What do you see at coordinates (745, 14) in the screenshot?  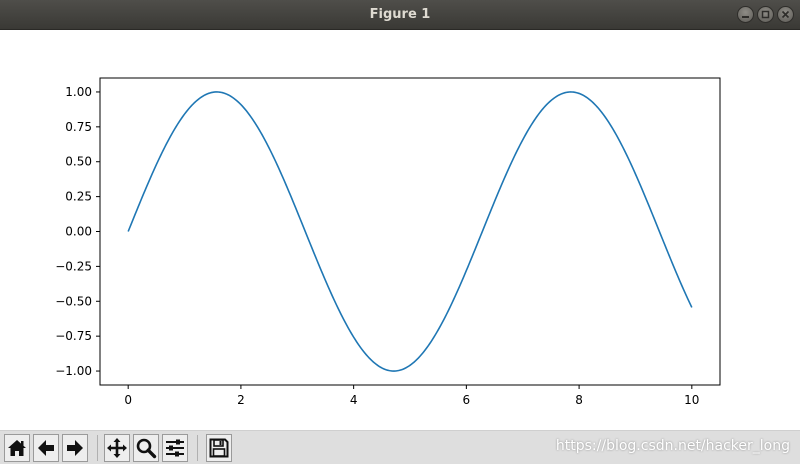 I see `minimize-icon` at bounding box center [745, 14].